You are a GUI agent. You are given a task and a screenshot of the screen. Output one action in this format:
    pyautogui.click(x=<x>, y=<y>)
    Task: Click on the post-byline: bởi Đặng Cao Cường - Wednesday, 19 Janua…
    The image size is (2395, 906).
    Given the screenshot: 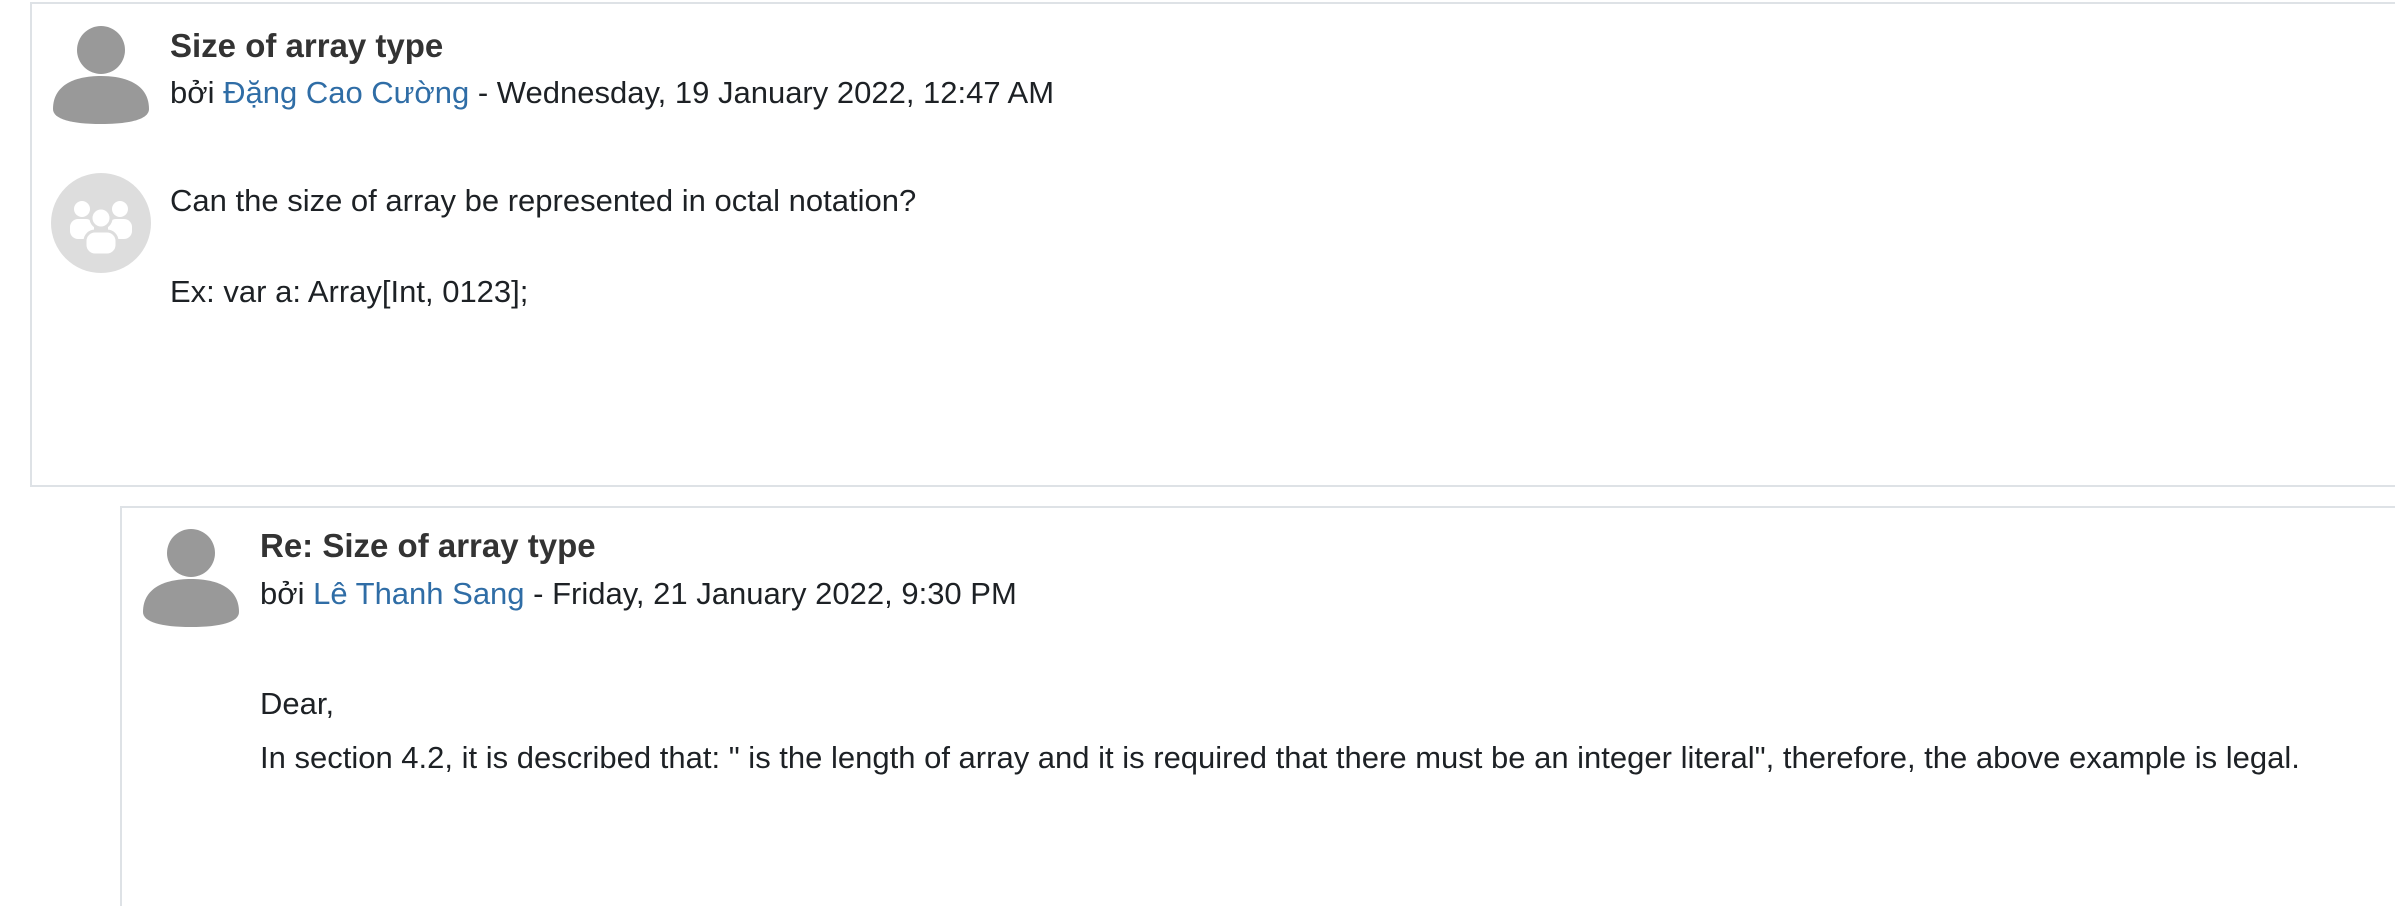 What is the action you would take?
    pyautogui.click(x=612, y=93)
    